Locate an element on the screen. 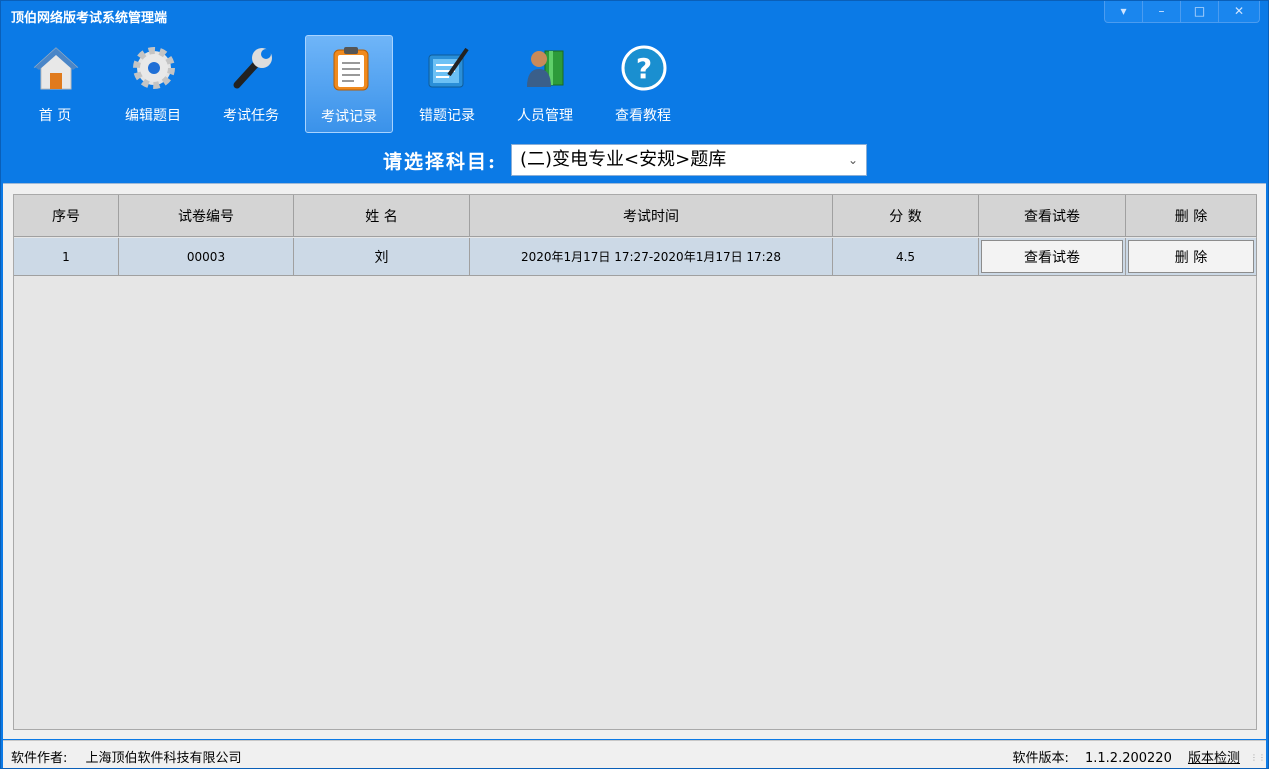 This screenshot has height=769, width=1269. column-header-paper-no: 试卷编号 is located at coordinates (206, 216).